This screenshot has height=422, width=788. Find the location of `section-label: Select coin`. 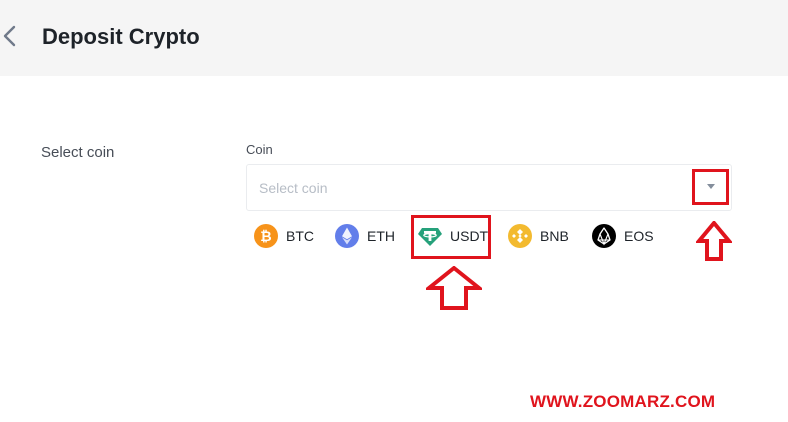

section-label: Select coin is located at coordinates (78, 152).